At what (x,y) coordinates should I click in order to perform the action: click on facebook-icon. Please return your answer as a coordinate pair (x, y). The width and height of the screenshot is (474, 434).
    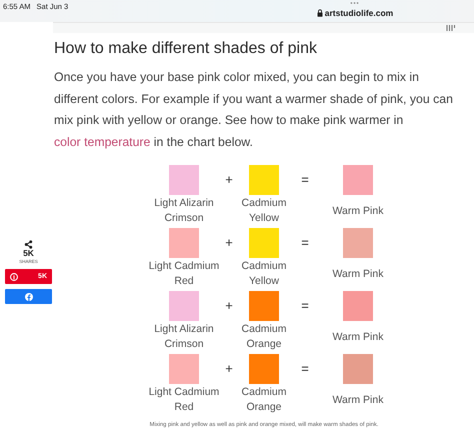
    Looking at the image, I should click on (28, 296).